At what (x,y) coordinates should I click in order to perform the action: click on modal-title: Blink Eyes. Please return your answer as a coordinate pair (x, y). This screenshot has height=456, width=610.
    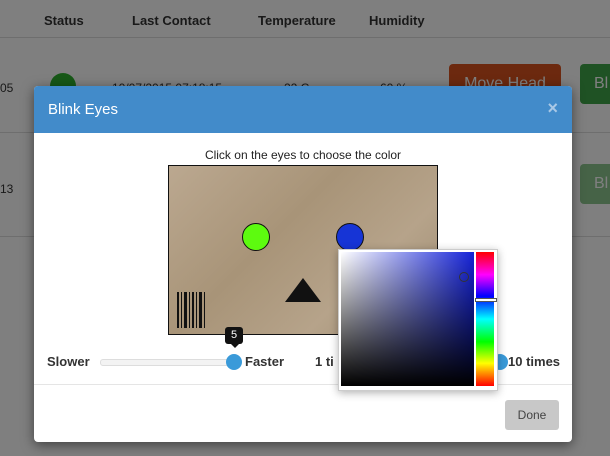
    Looking at the image, I should click on (83, 109).